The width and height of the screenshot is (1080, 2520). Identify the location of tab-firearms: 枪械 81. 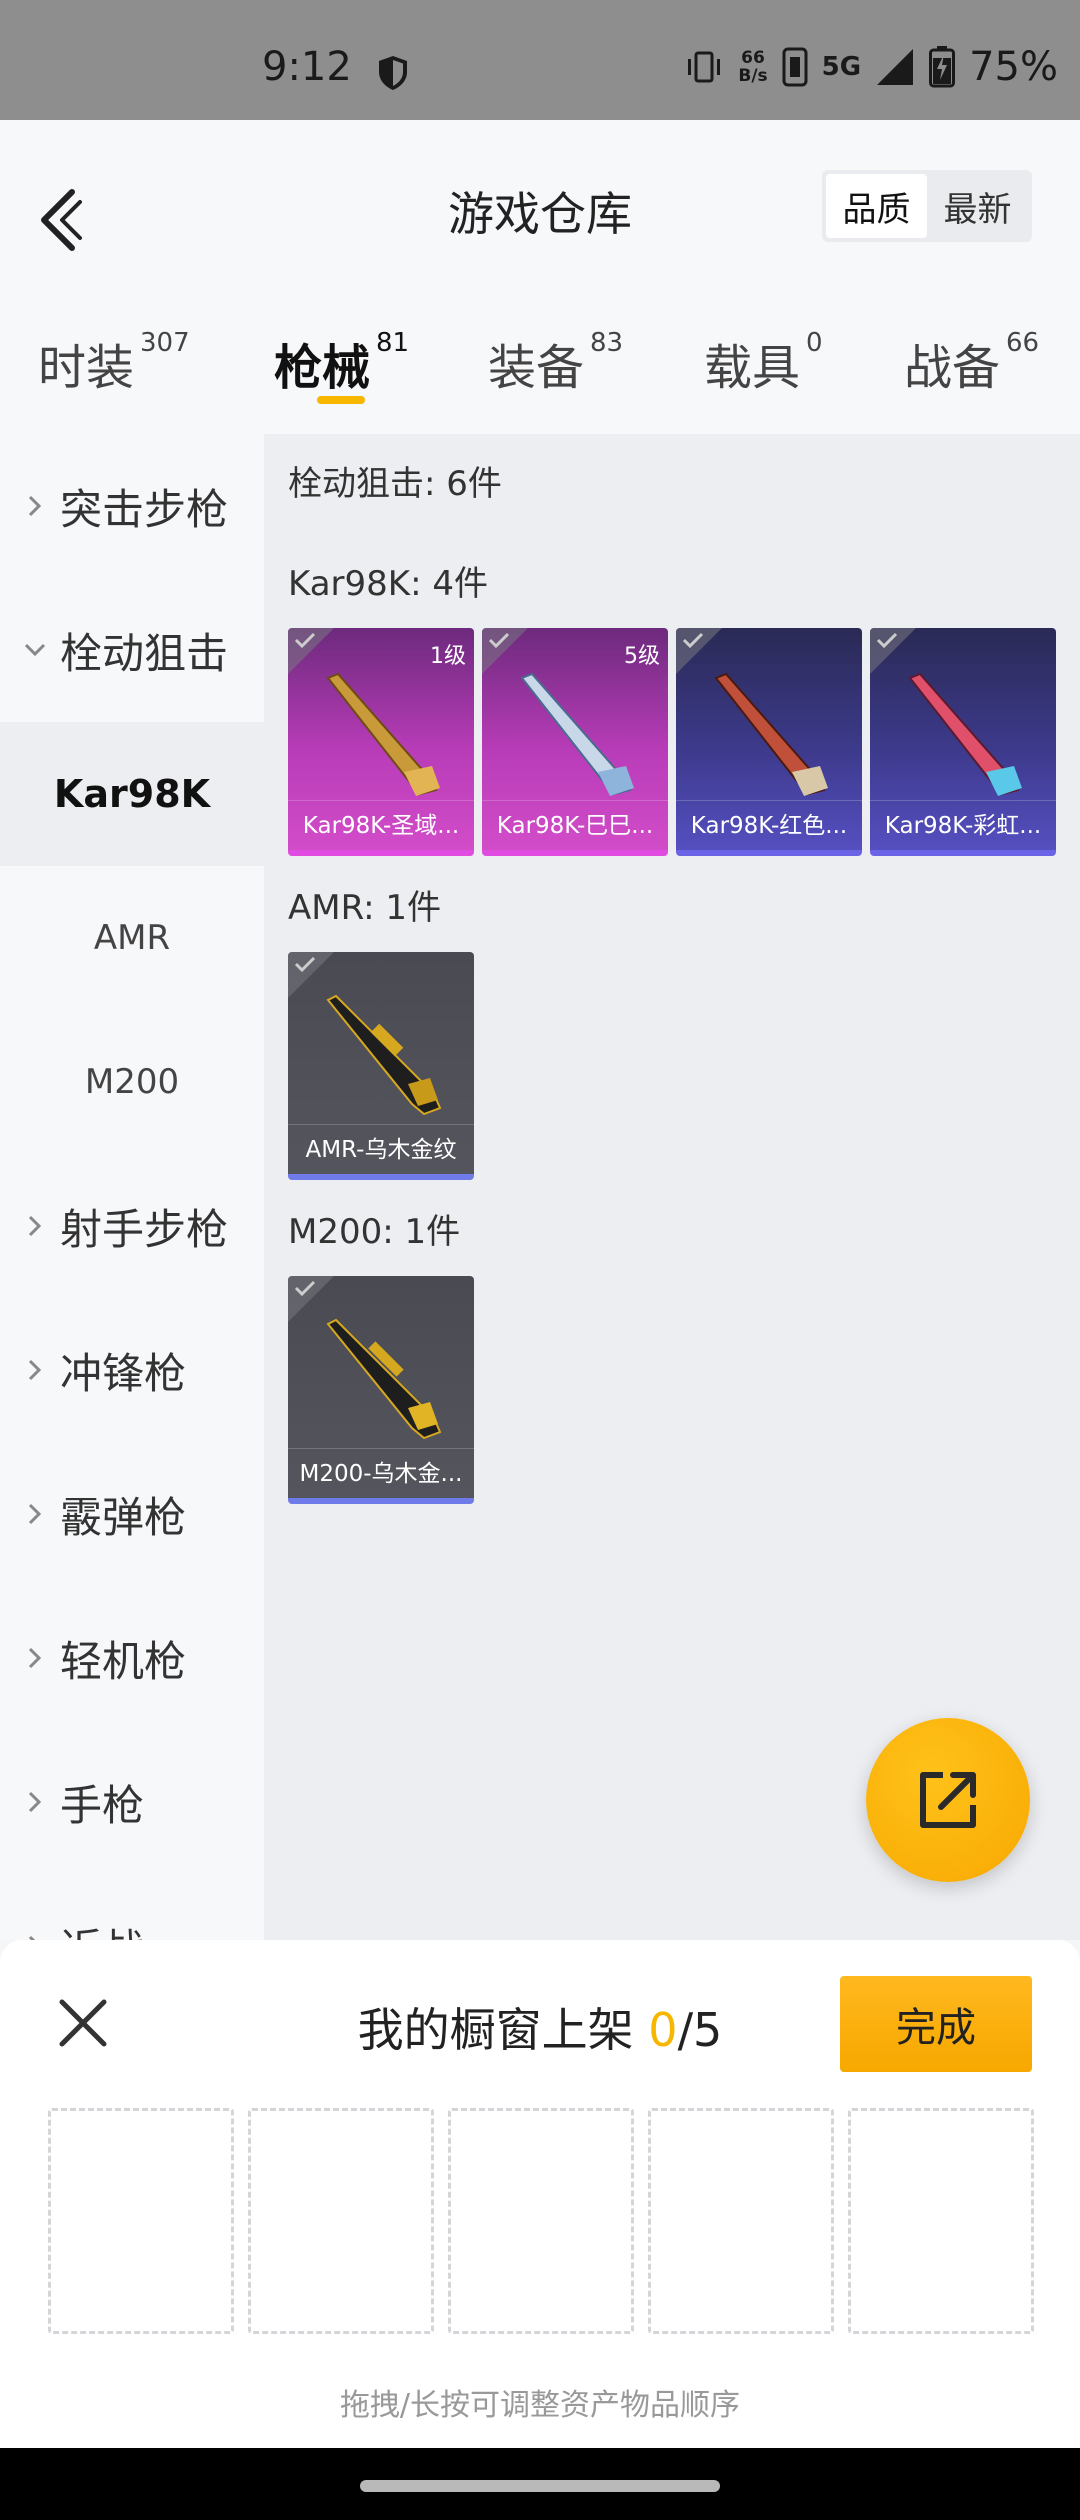
(341, 363).